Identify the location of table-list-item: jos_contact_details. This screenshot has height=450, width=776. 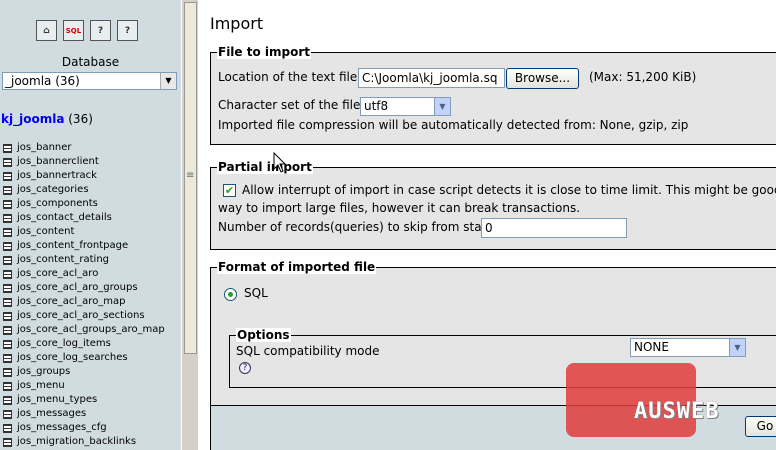
(84, 218).